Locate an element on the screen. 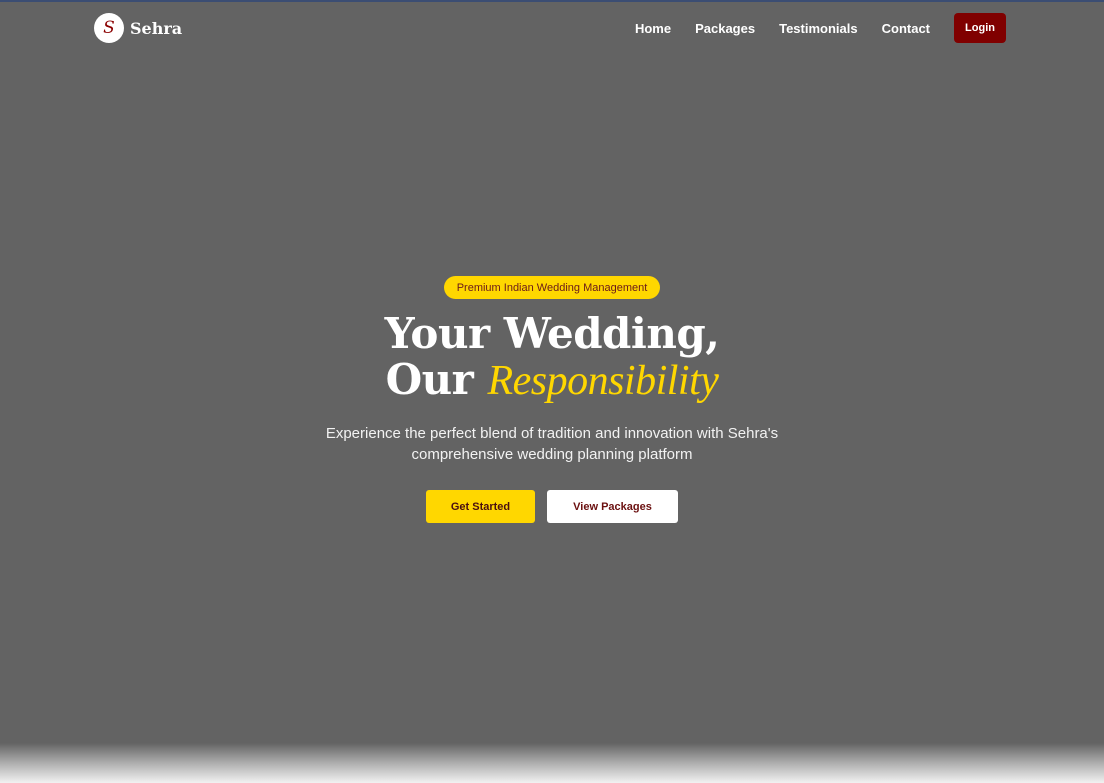 The image size is (1104, 783). hero-title-accent: Responsibility is located at coordinates (603, 381).